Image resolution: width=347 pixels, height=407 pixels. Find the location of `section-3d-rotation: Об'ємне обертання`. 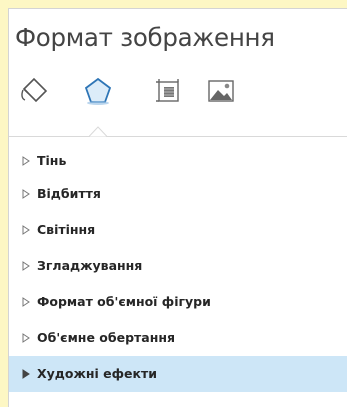

section-3d-rotation: Об'ємне обертання is located at coordinates (178, 338).